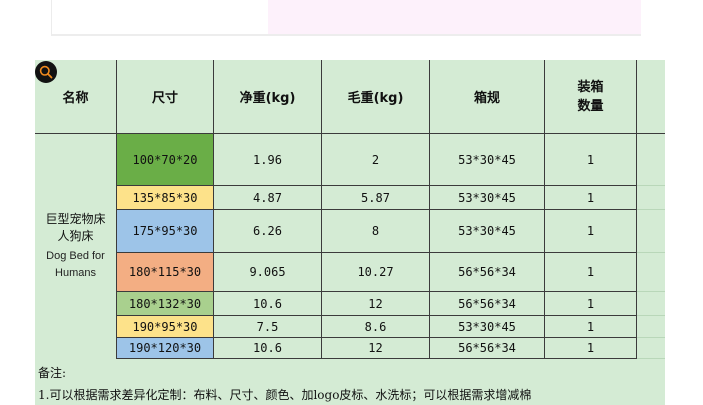 The width and height of the screenshot is (703, 405). What do you see at coordinates (268, 198) in the screenshot?
I see `net-weight-cell: 4.87` at bounding box center [268, 198].